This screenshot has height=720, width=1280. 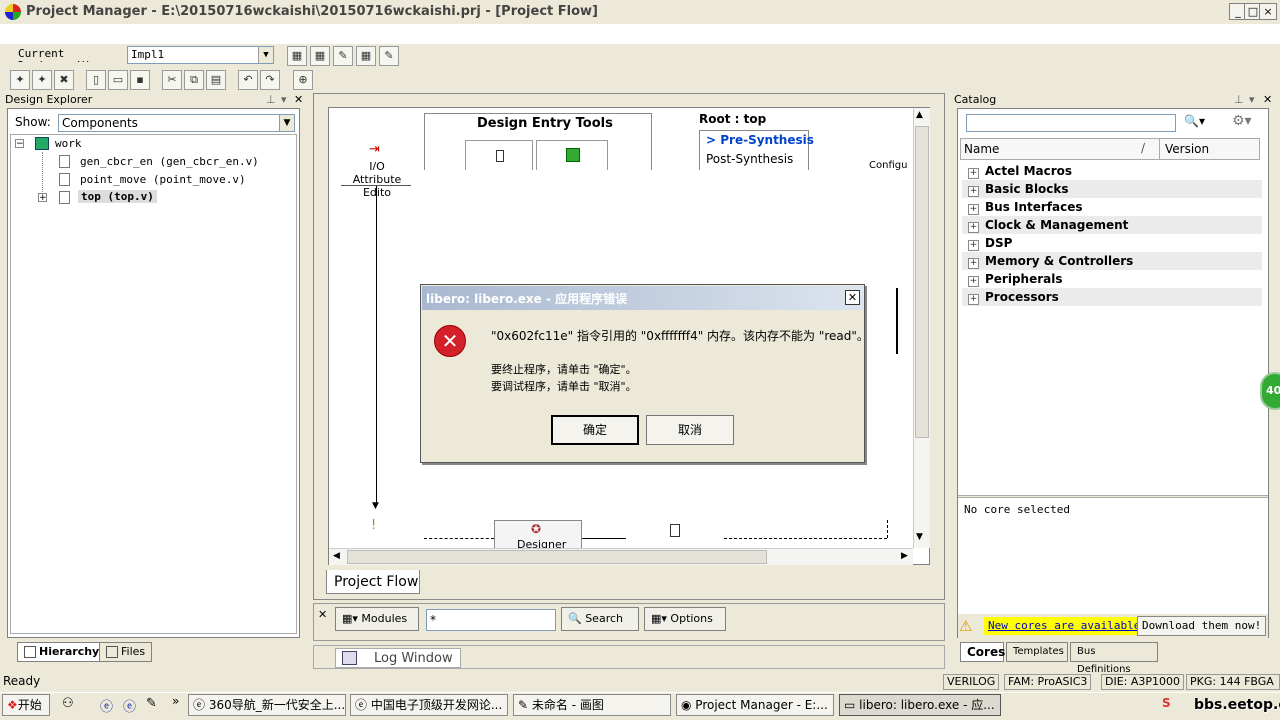 I want to click on new-project-icon: ✦, so click(x=20, y=80).